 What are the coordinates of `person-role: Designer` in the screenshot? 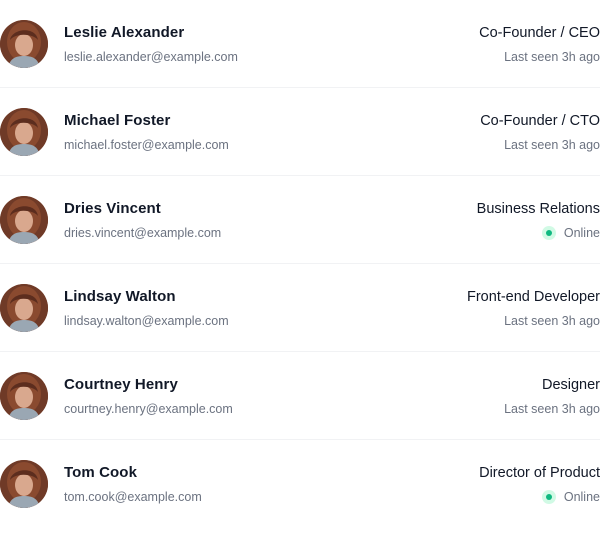 It's located at (570, 385).